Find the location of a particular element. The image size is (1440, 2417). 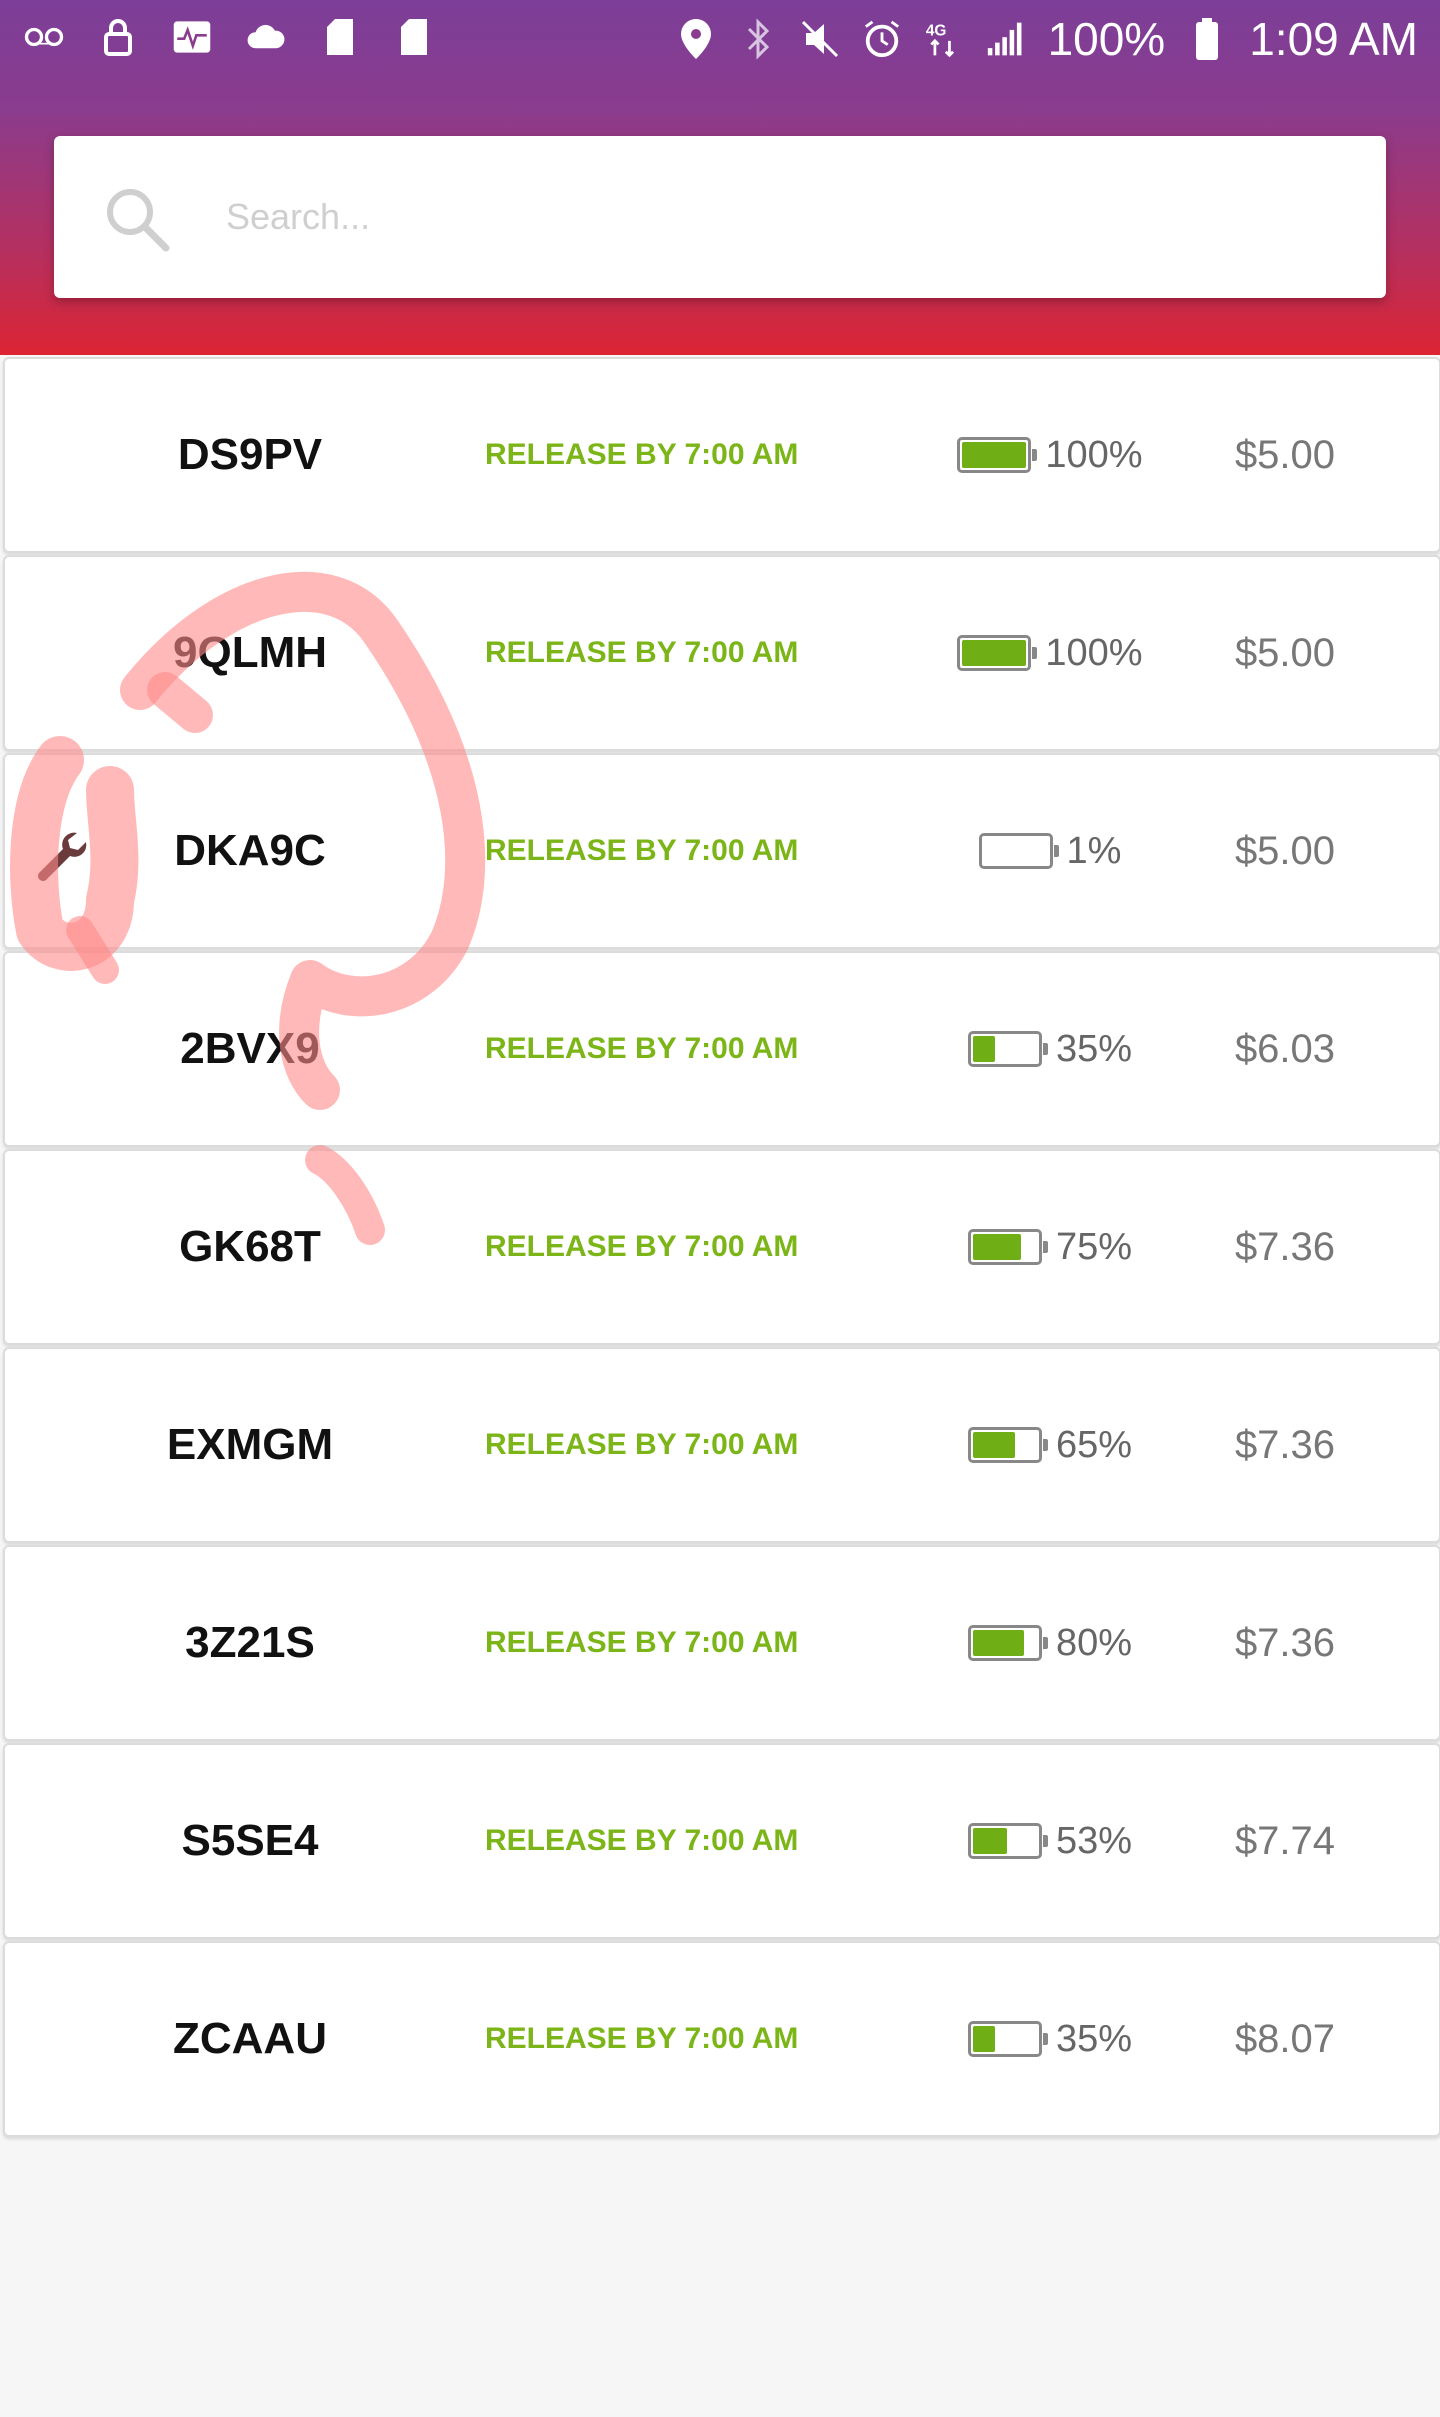

search-icon is located at coordinates (137, 219).